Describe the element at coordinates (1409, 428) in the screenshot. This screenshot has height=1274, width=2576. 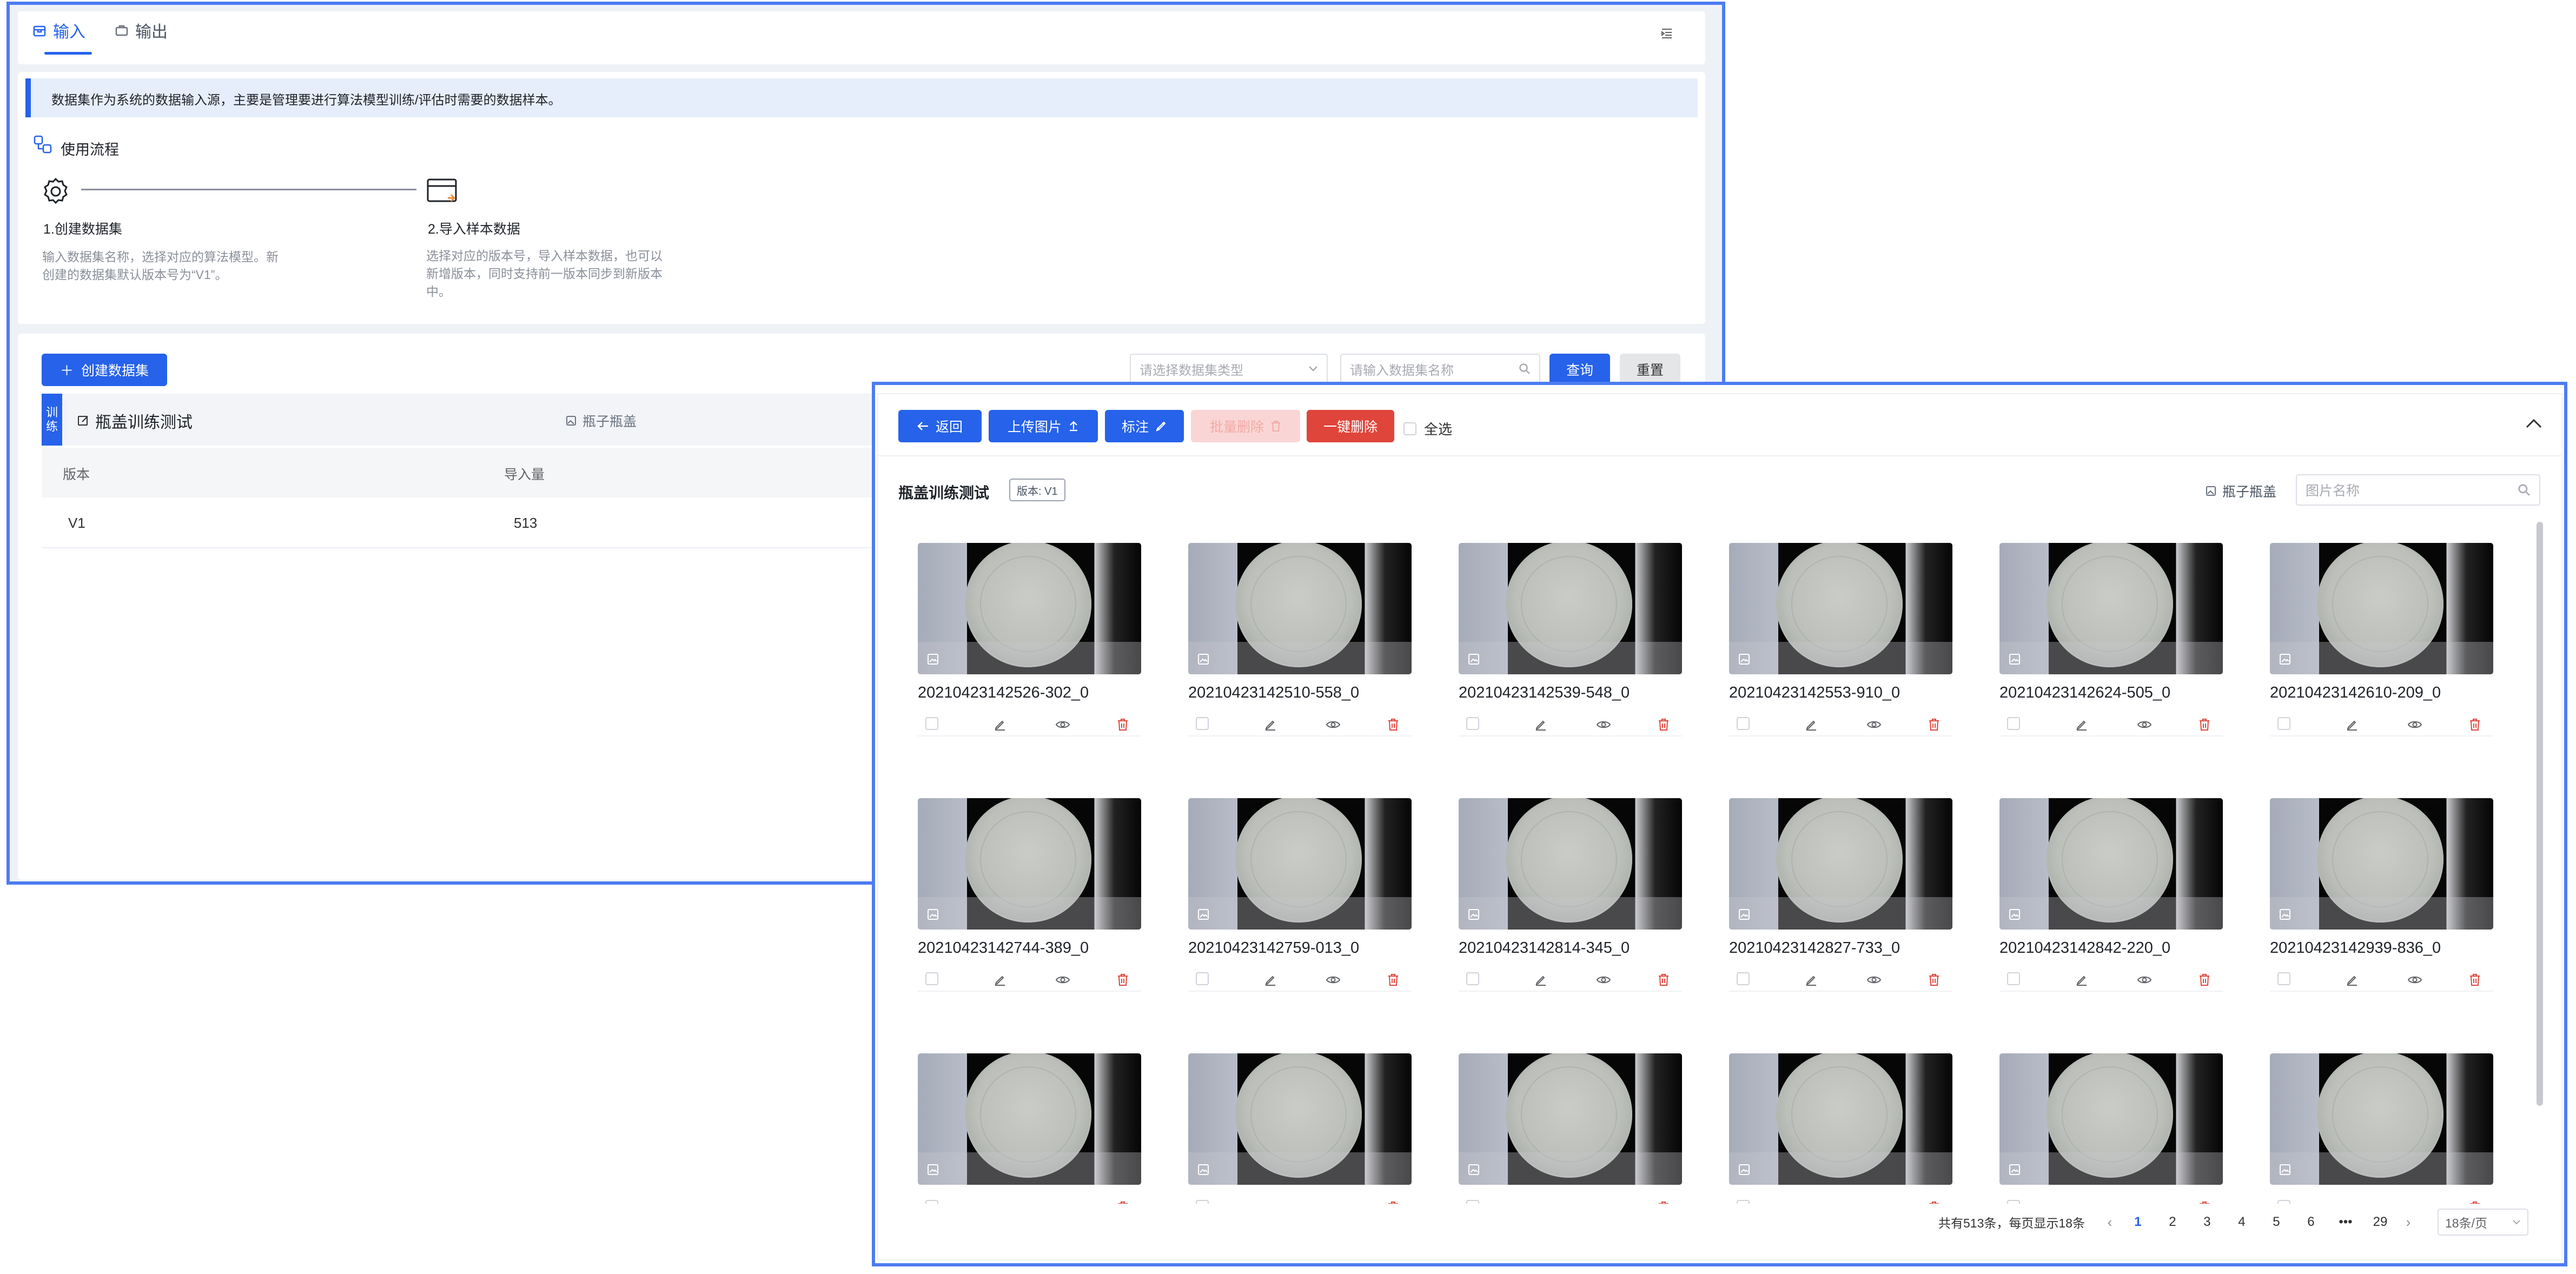
I see `select-all-box` at that location.